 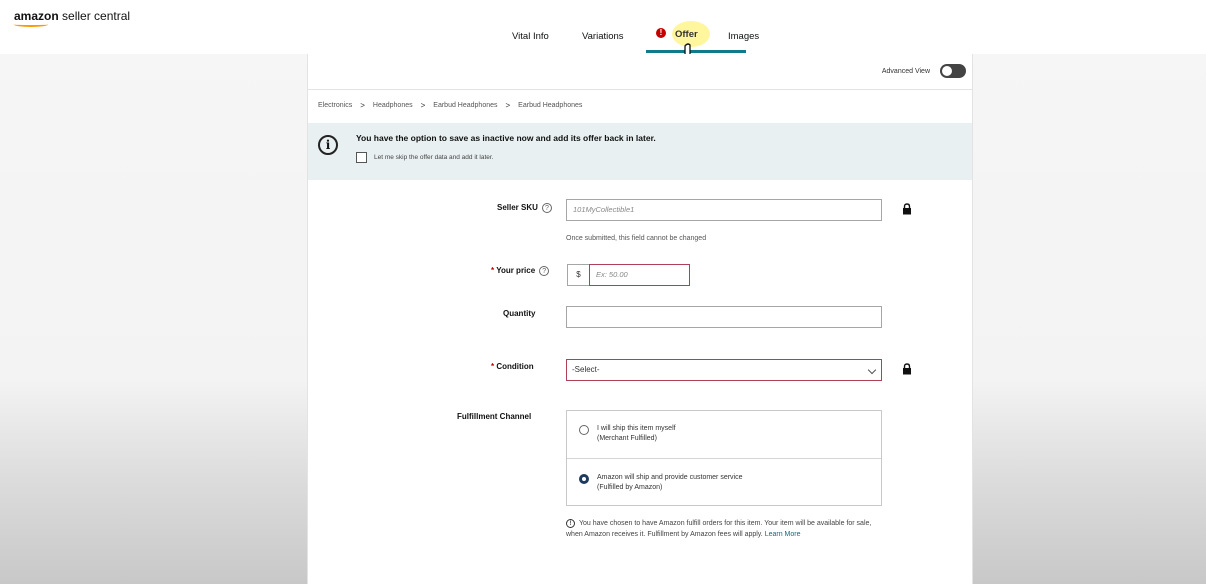 What do you see at coordinates (636, 428) in the screenshot?
I see `option-line: I will ship this item myself` at bounding box center [636, 428].